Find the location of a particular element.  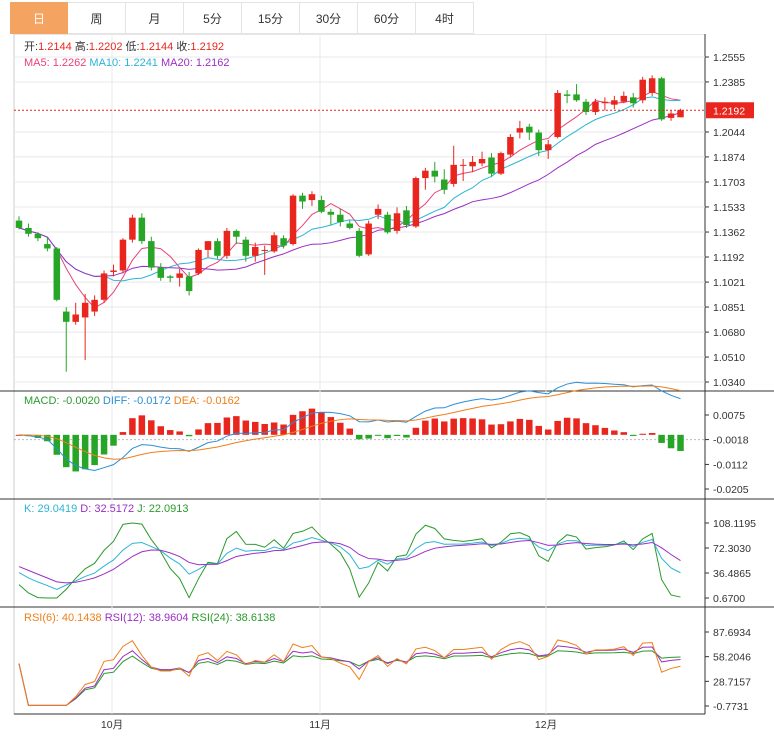

price-tick-label: 1.1362 is located at coordinates (729, 233).